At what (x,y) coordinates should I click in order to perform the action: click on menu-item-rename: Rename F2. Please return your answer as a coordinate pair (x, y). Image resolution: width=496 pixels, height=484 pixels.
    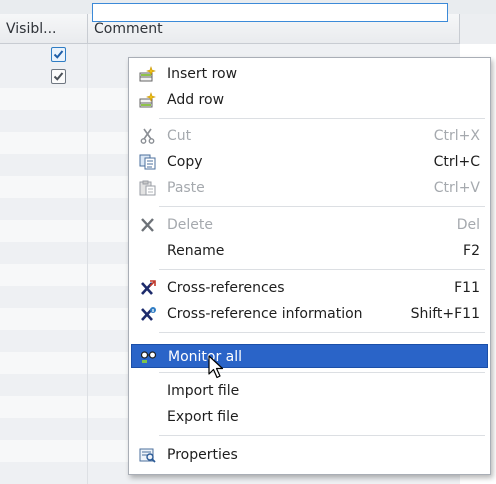
    Looking at the image, I should click on (309, 251).